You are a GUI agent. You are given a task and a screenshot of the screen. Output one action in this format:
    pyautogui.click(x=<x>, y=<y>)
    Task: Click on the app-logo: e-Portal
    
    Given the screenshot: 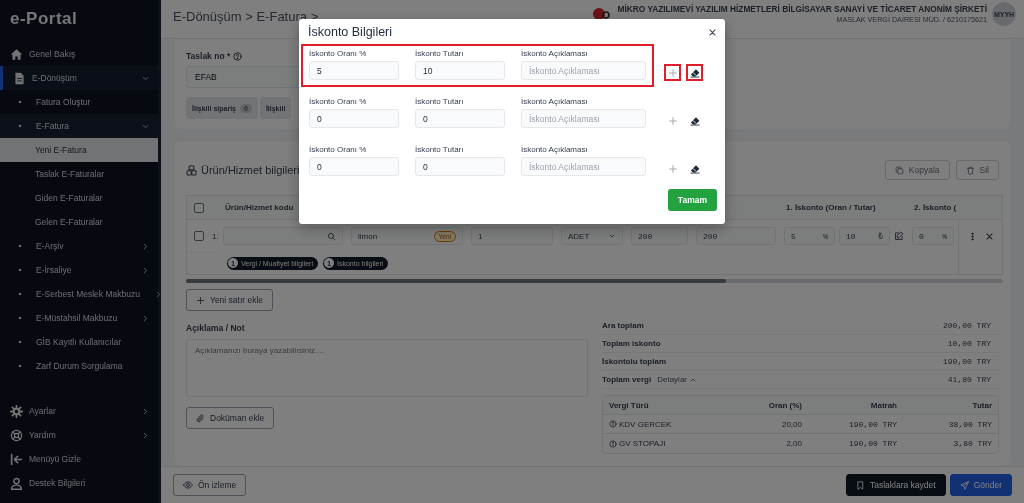 What is the action you would take?
    pyautogui.click(x=79, y=21)
    